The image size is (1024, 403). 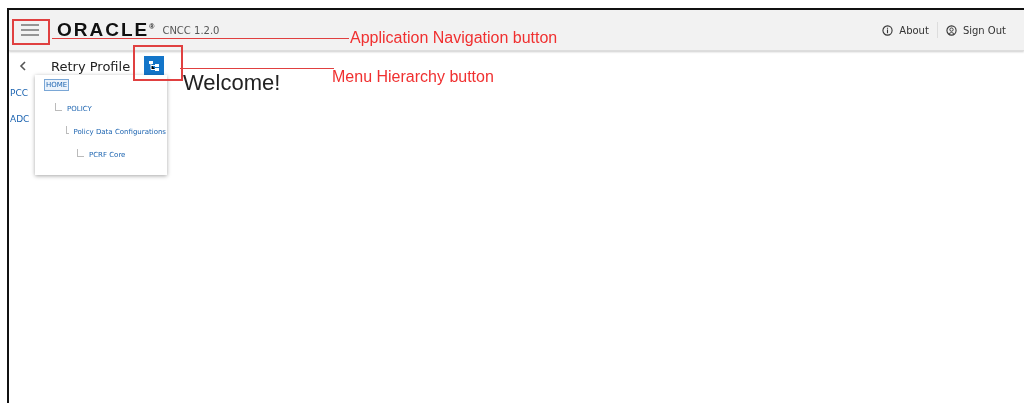 What do you see at coordinates (975, 30) in the screenshot?
I see `sign-out-link: Sign Out` at bounding box center [975, 30].